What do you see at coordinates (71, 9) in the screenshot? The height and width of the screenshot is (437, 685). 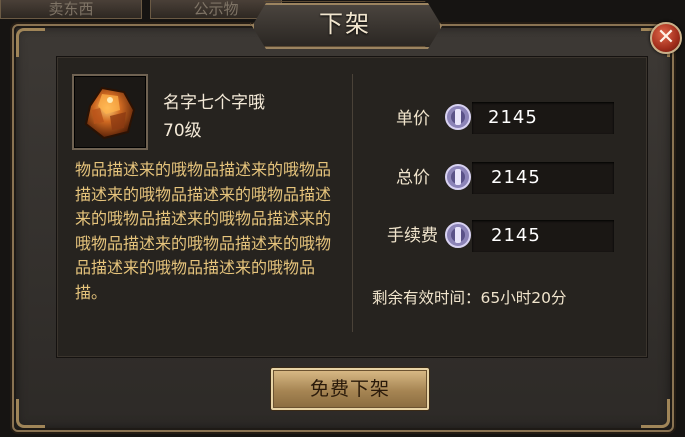 I see `tab-sell: 卖东西` at bounding box center [71, 9].